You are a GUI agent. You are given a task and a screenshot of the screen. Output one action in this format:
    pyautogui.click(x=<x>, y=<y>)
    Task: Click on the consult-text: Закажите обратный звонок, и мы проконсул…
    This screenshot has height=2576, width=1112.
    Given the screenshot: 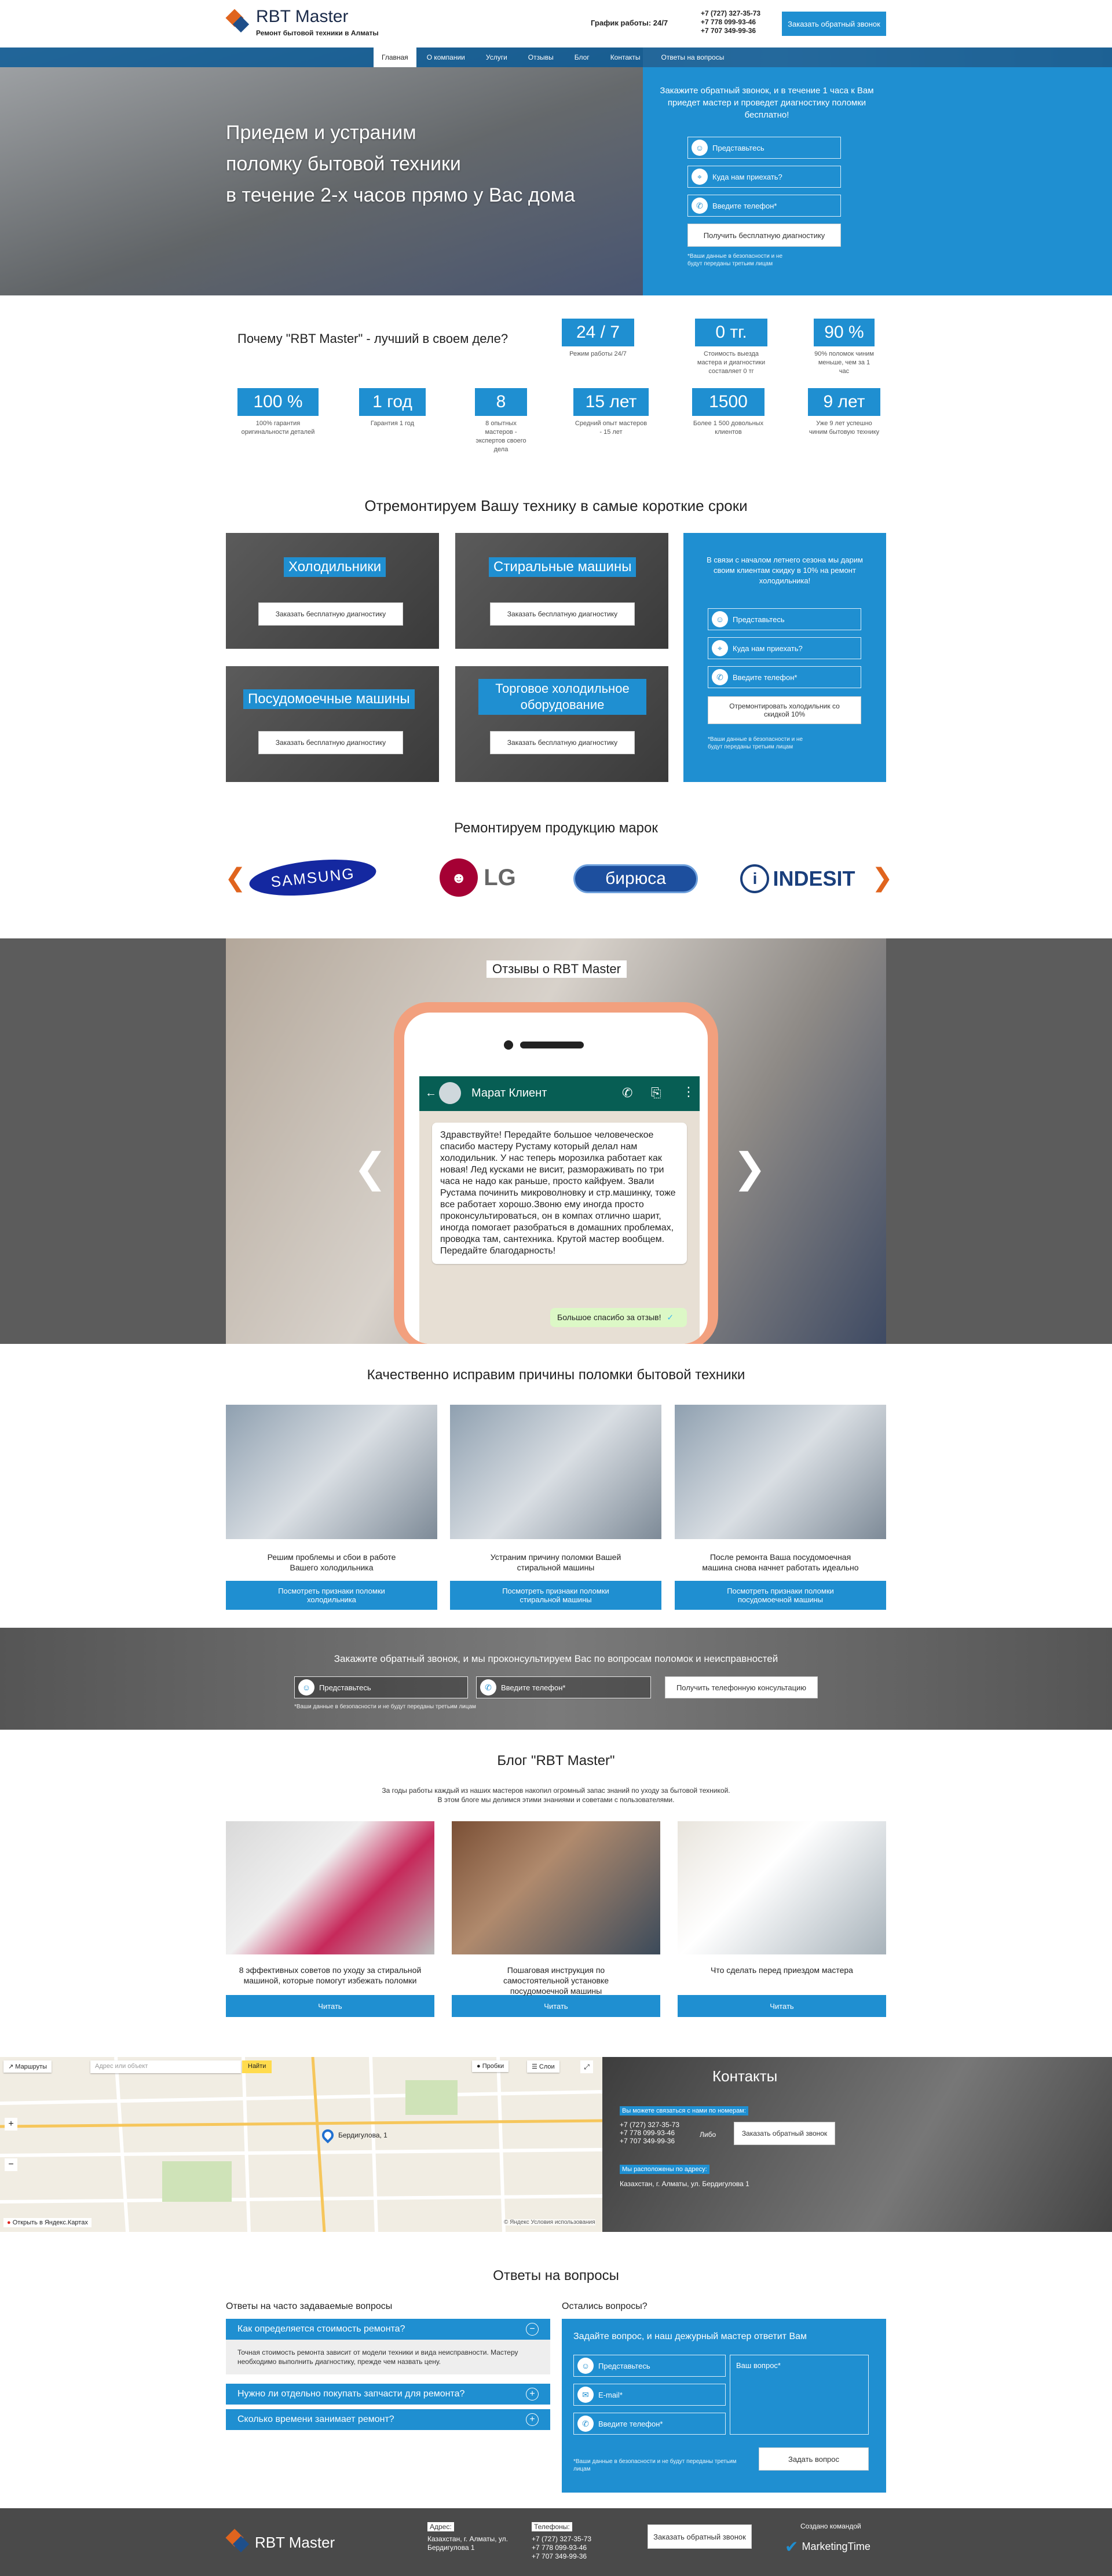 What is the action you would take?
    pyautogui.click(x=556, y=1658)
    